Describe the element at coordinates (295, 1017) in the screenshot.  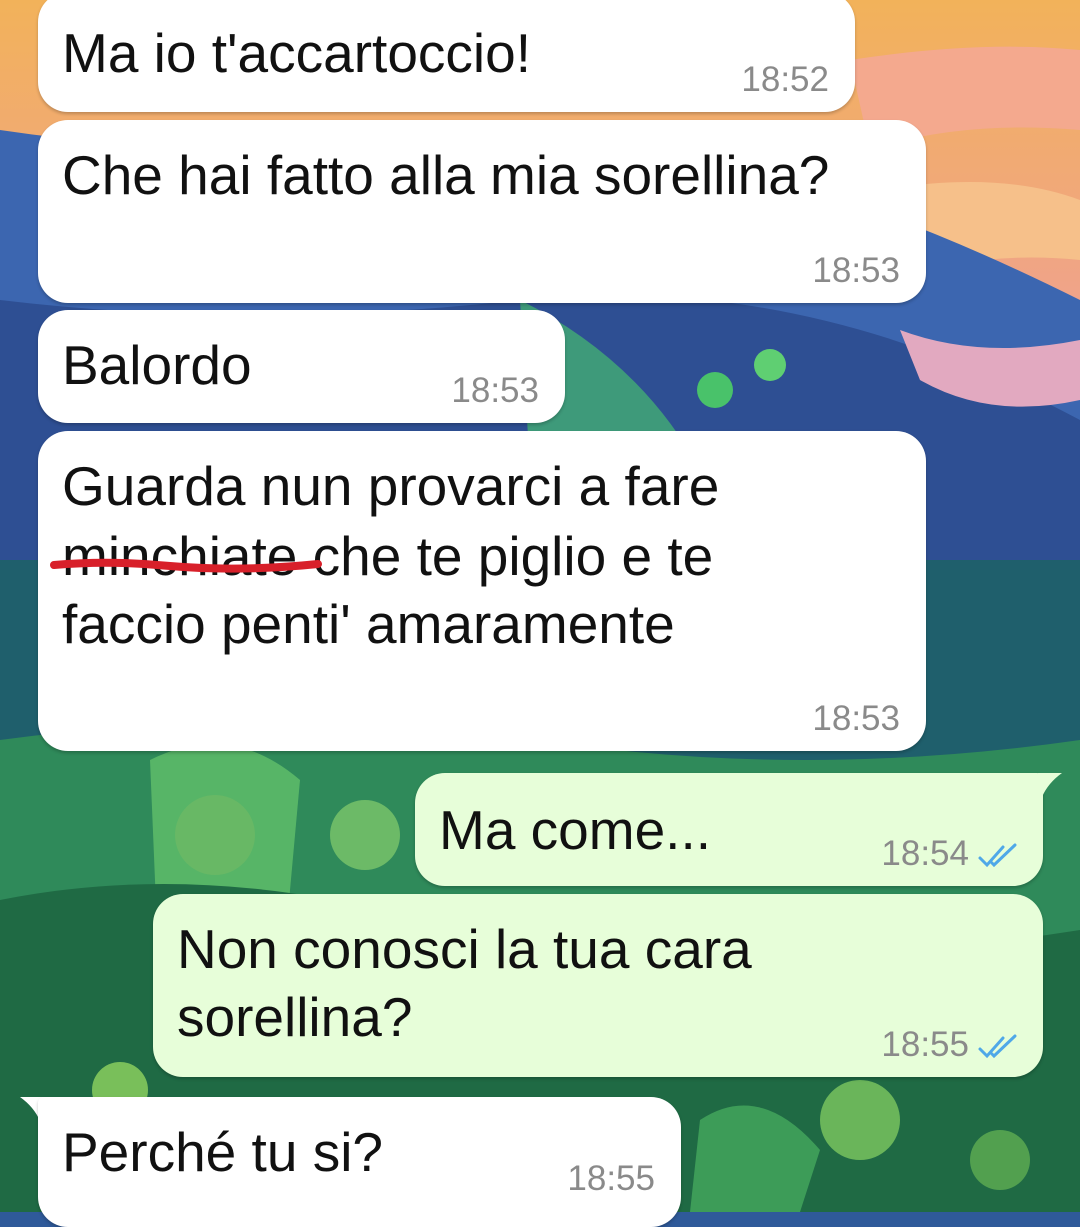
I see `message-text-line: sorellina?` at that location.